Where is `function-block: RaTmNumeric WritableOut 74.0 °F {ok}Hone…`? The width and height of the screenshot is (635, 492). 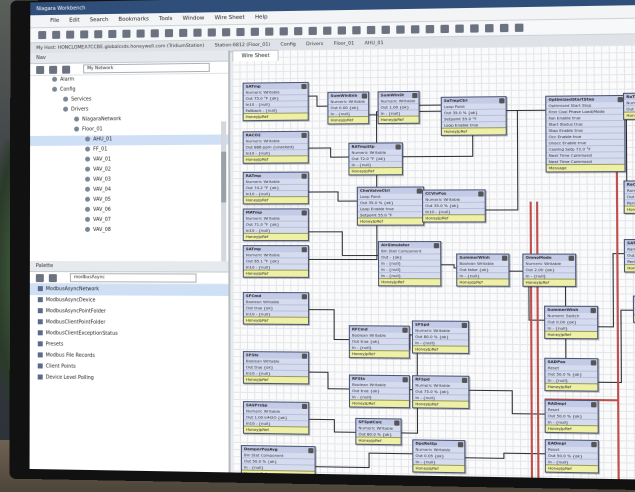 function-block: RaTmNumeric WritableOut 74.0 °F {ok}Hone… is located at coordinates (628, 106).